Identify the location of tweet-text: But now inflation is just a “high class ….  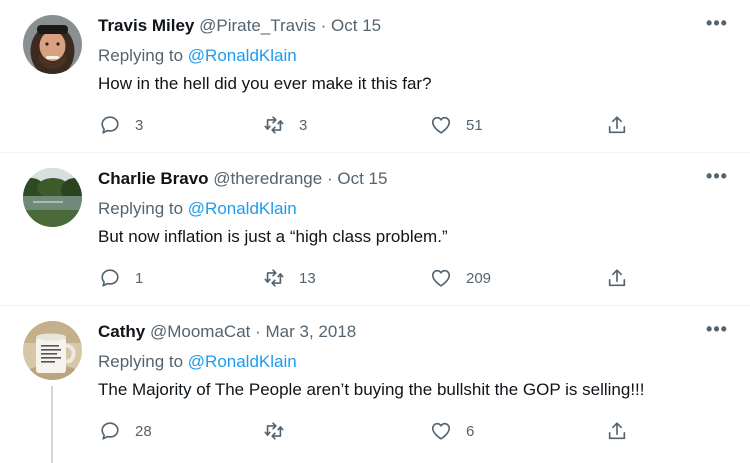
(273, 236).